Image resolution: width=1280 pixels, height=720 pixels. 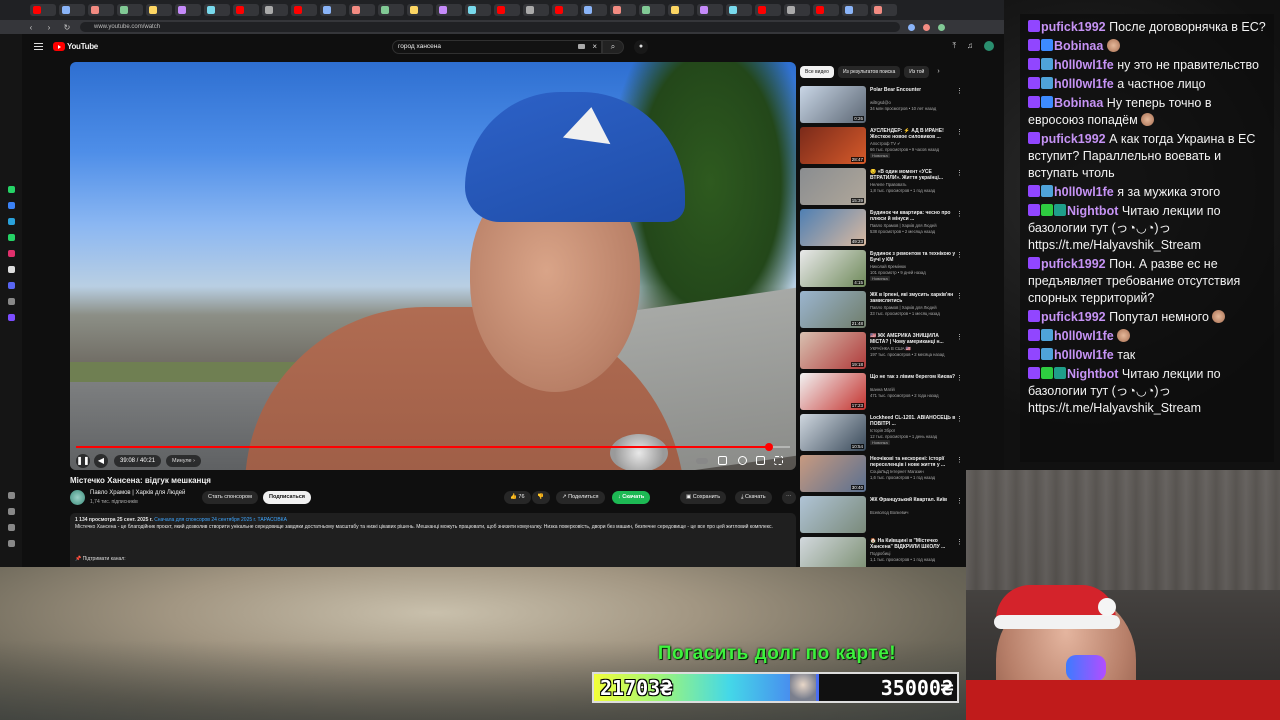 I want to click on chips-next-icon: ›, so click(x=936, y=72).